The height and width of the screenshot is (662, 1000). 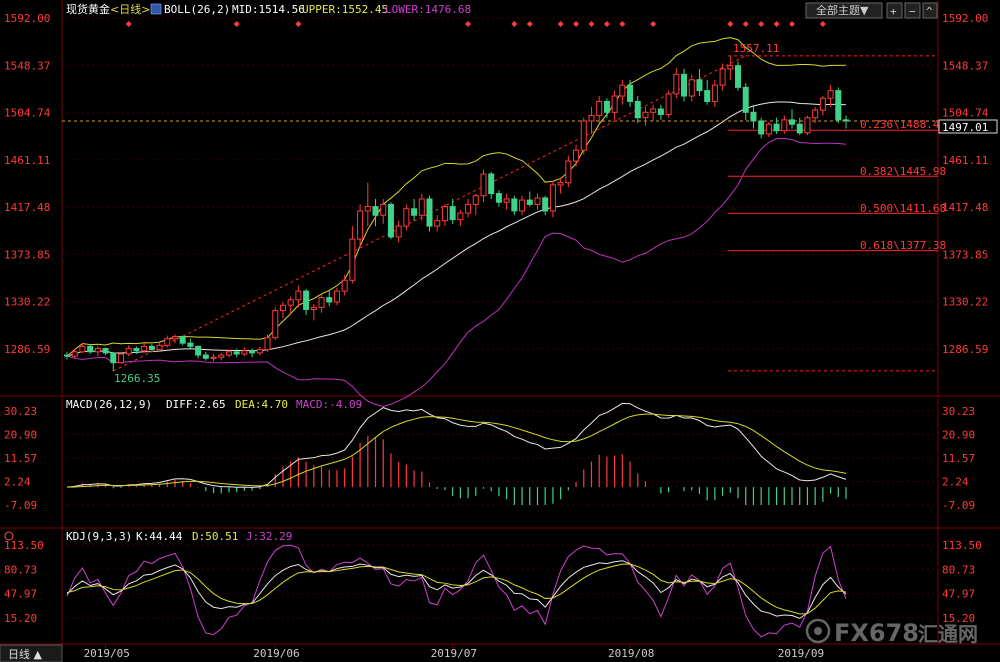 I want to click on kdj-y-tick-right: 80.73, so click(x=958, y=569).